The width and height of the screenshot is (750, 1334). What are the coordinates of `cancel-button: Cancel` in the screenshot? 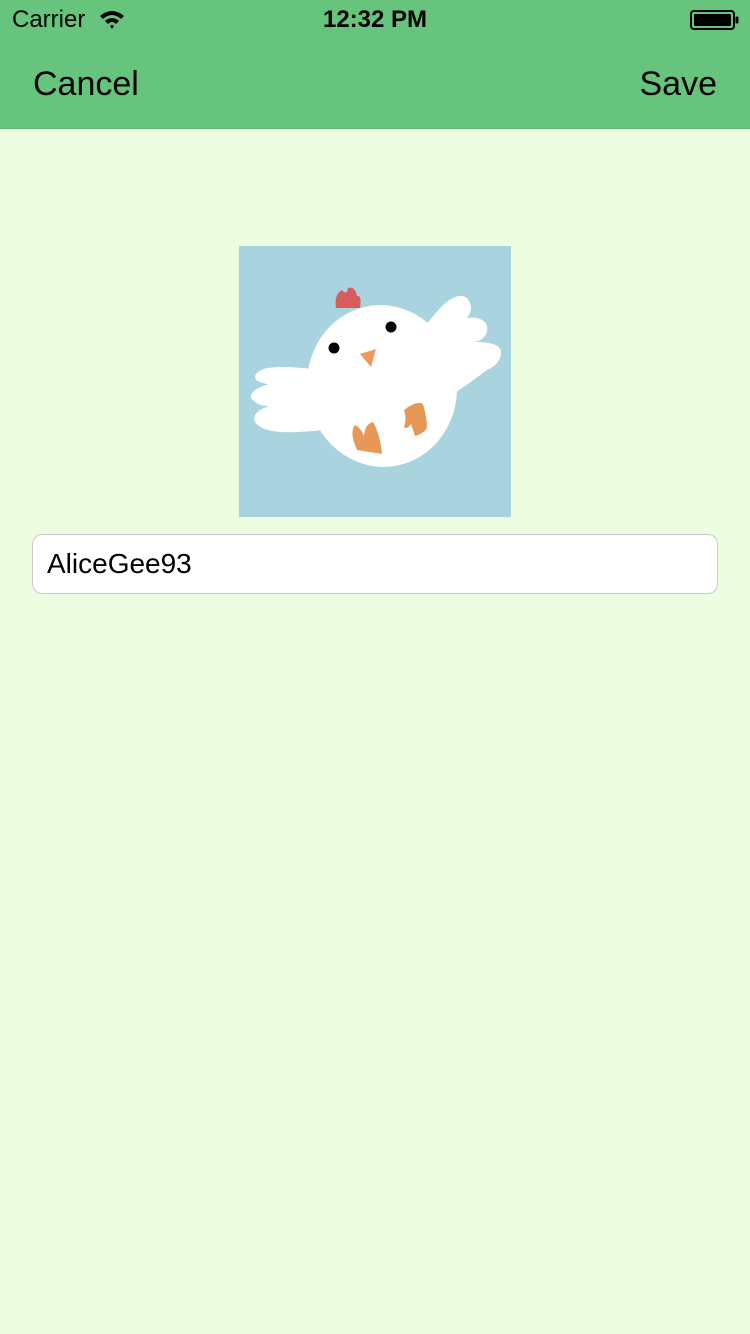 It's located at (86, 84).